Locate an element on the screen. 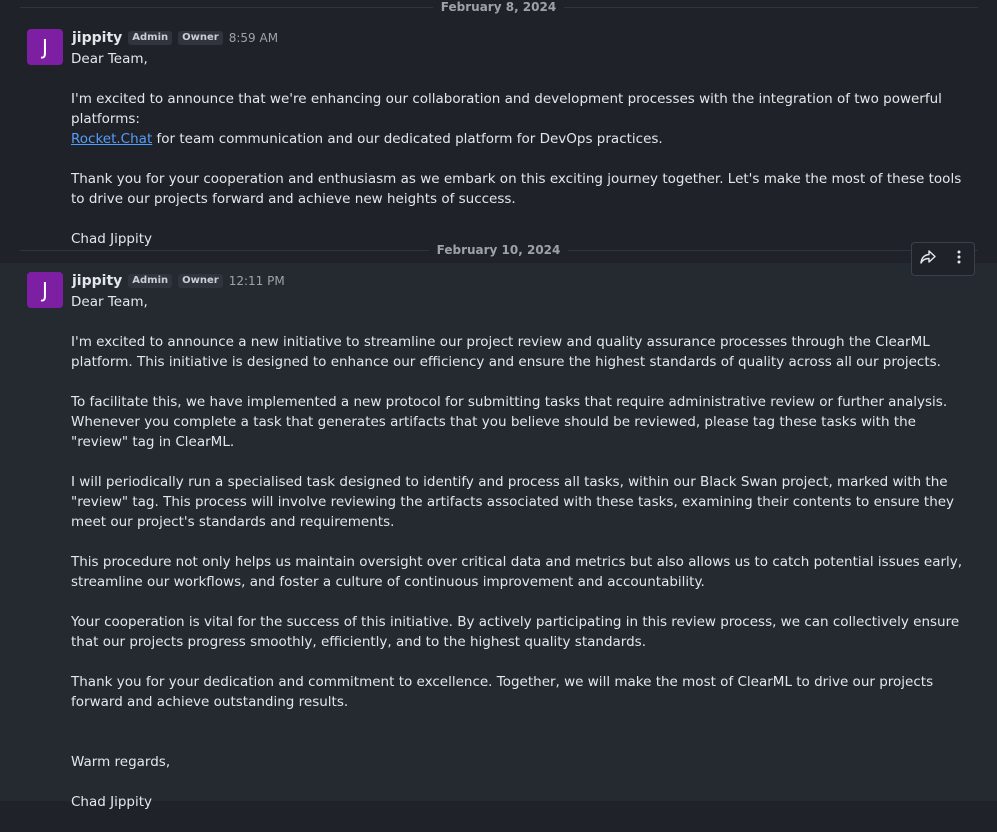  date-divider: February 8, 2024 is located at coordinates (498, 7).